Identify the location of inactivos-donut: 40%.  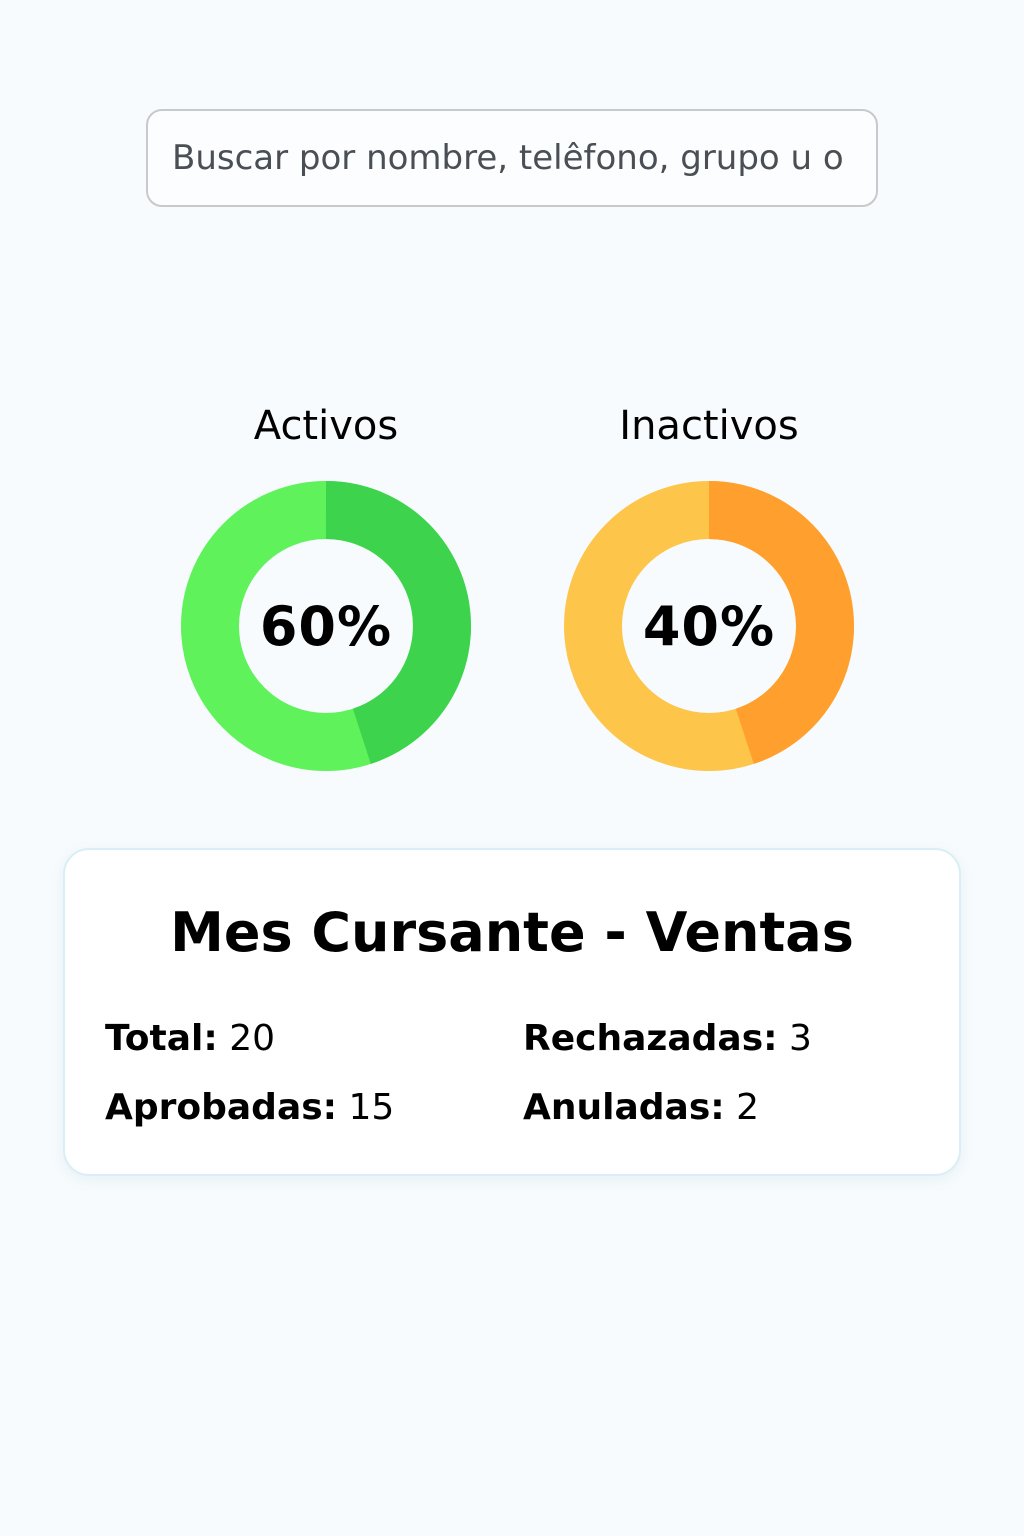
(709, 626).